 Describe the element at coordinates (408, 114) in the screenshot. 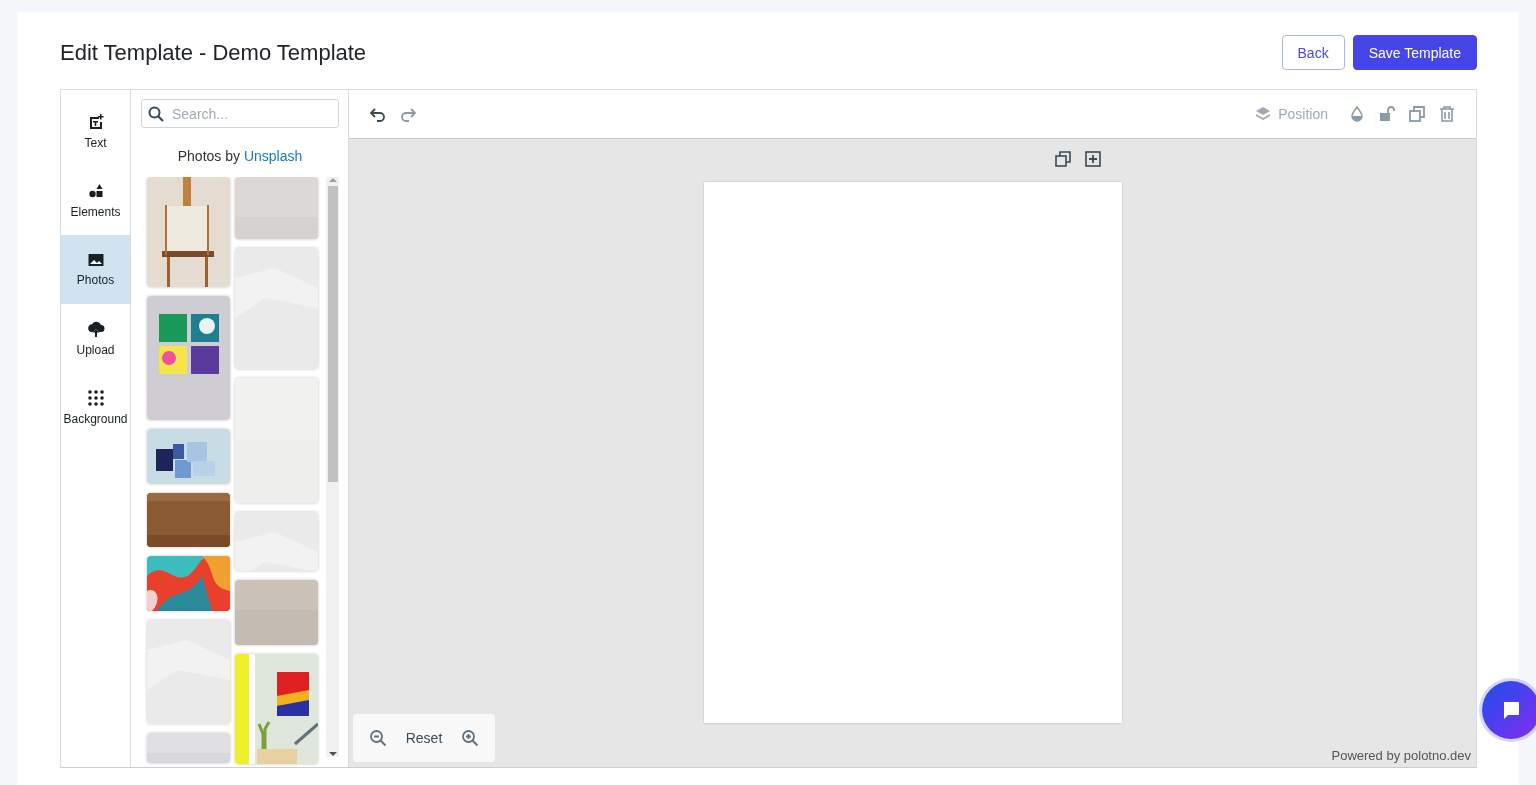

I see `redo-icon` at that location.